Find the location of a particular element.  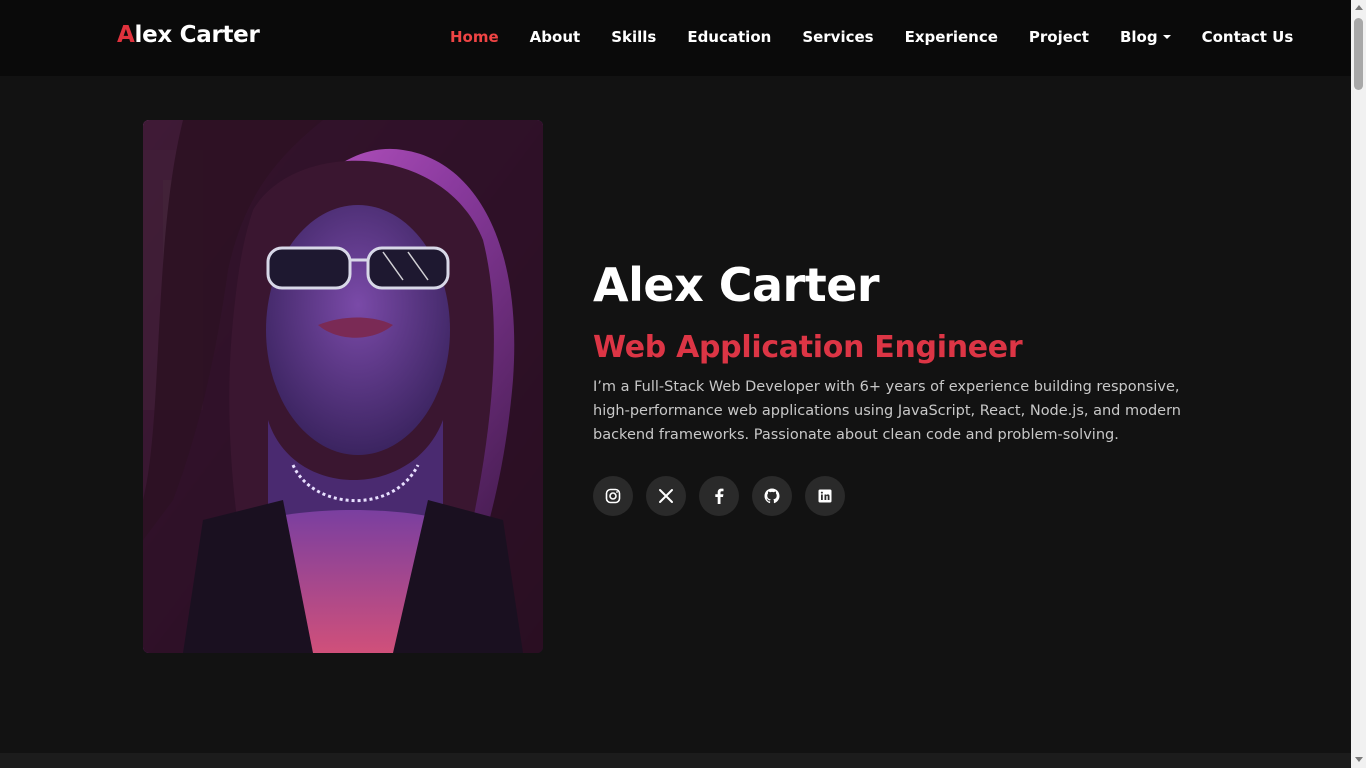

social-links is located at coordinates (719, 496).